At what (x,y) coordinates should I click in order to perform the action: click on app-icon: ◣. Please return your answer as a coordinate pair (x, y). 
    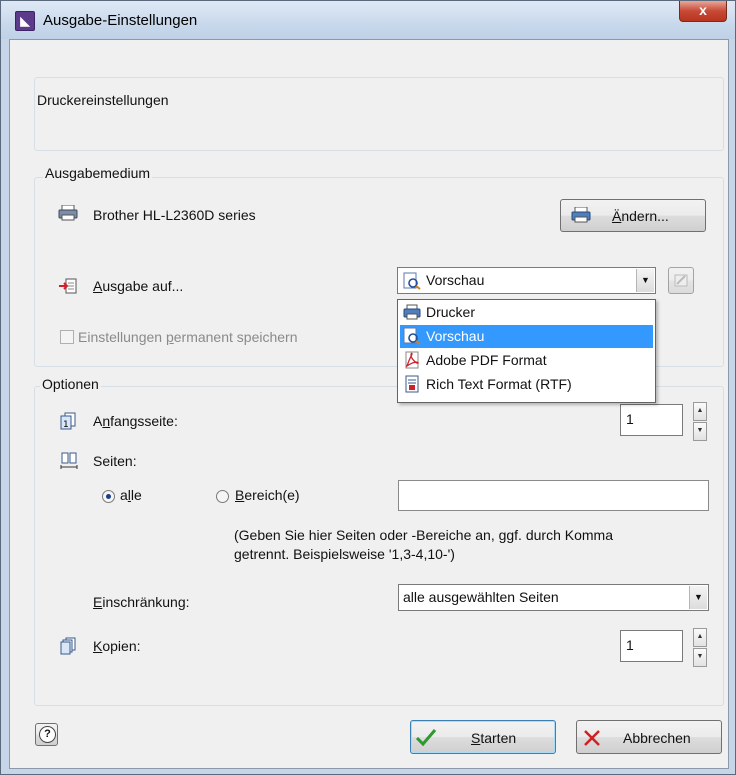
    Looking at the image, I should click on (25, 21).